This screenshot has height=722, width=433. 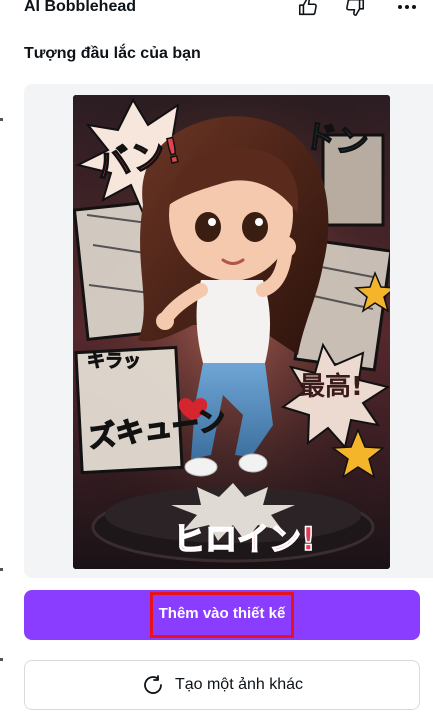 I want to click on art-text-heroine: ヒロイン!, so click(x=244, y=539).